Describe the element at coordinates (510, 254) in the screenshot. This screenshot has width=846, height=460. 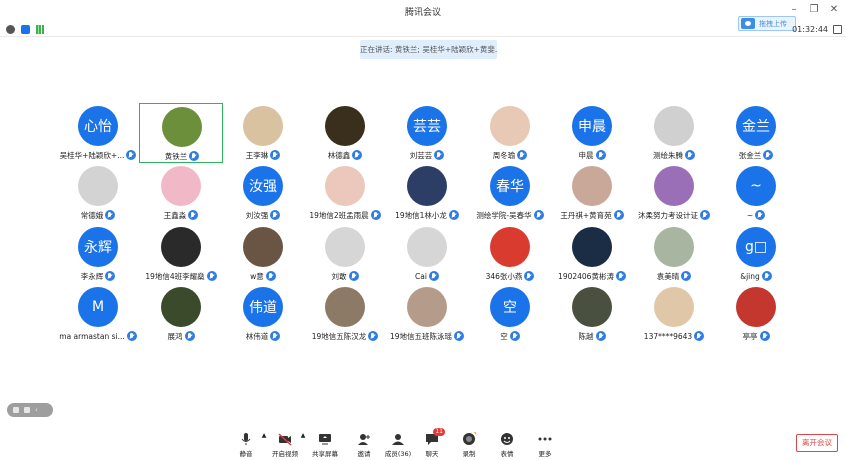
I see `participant-tile: 346张小燕` at that location.